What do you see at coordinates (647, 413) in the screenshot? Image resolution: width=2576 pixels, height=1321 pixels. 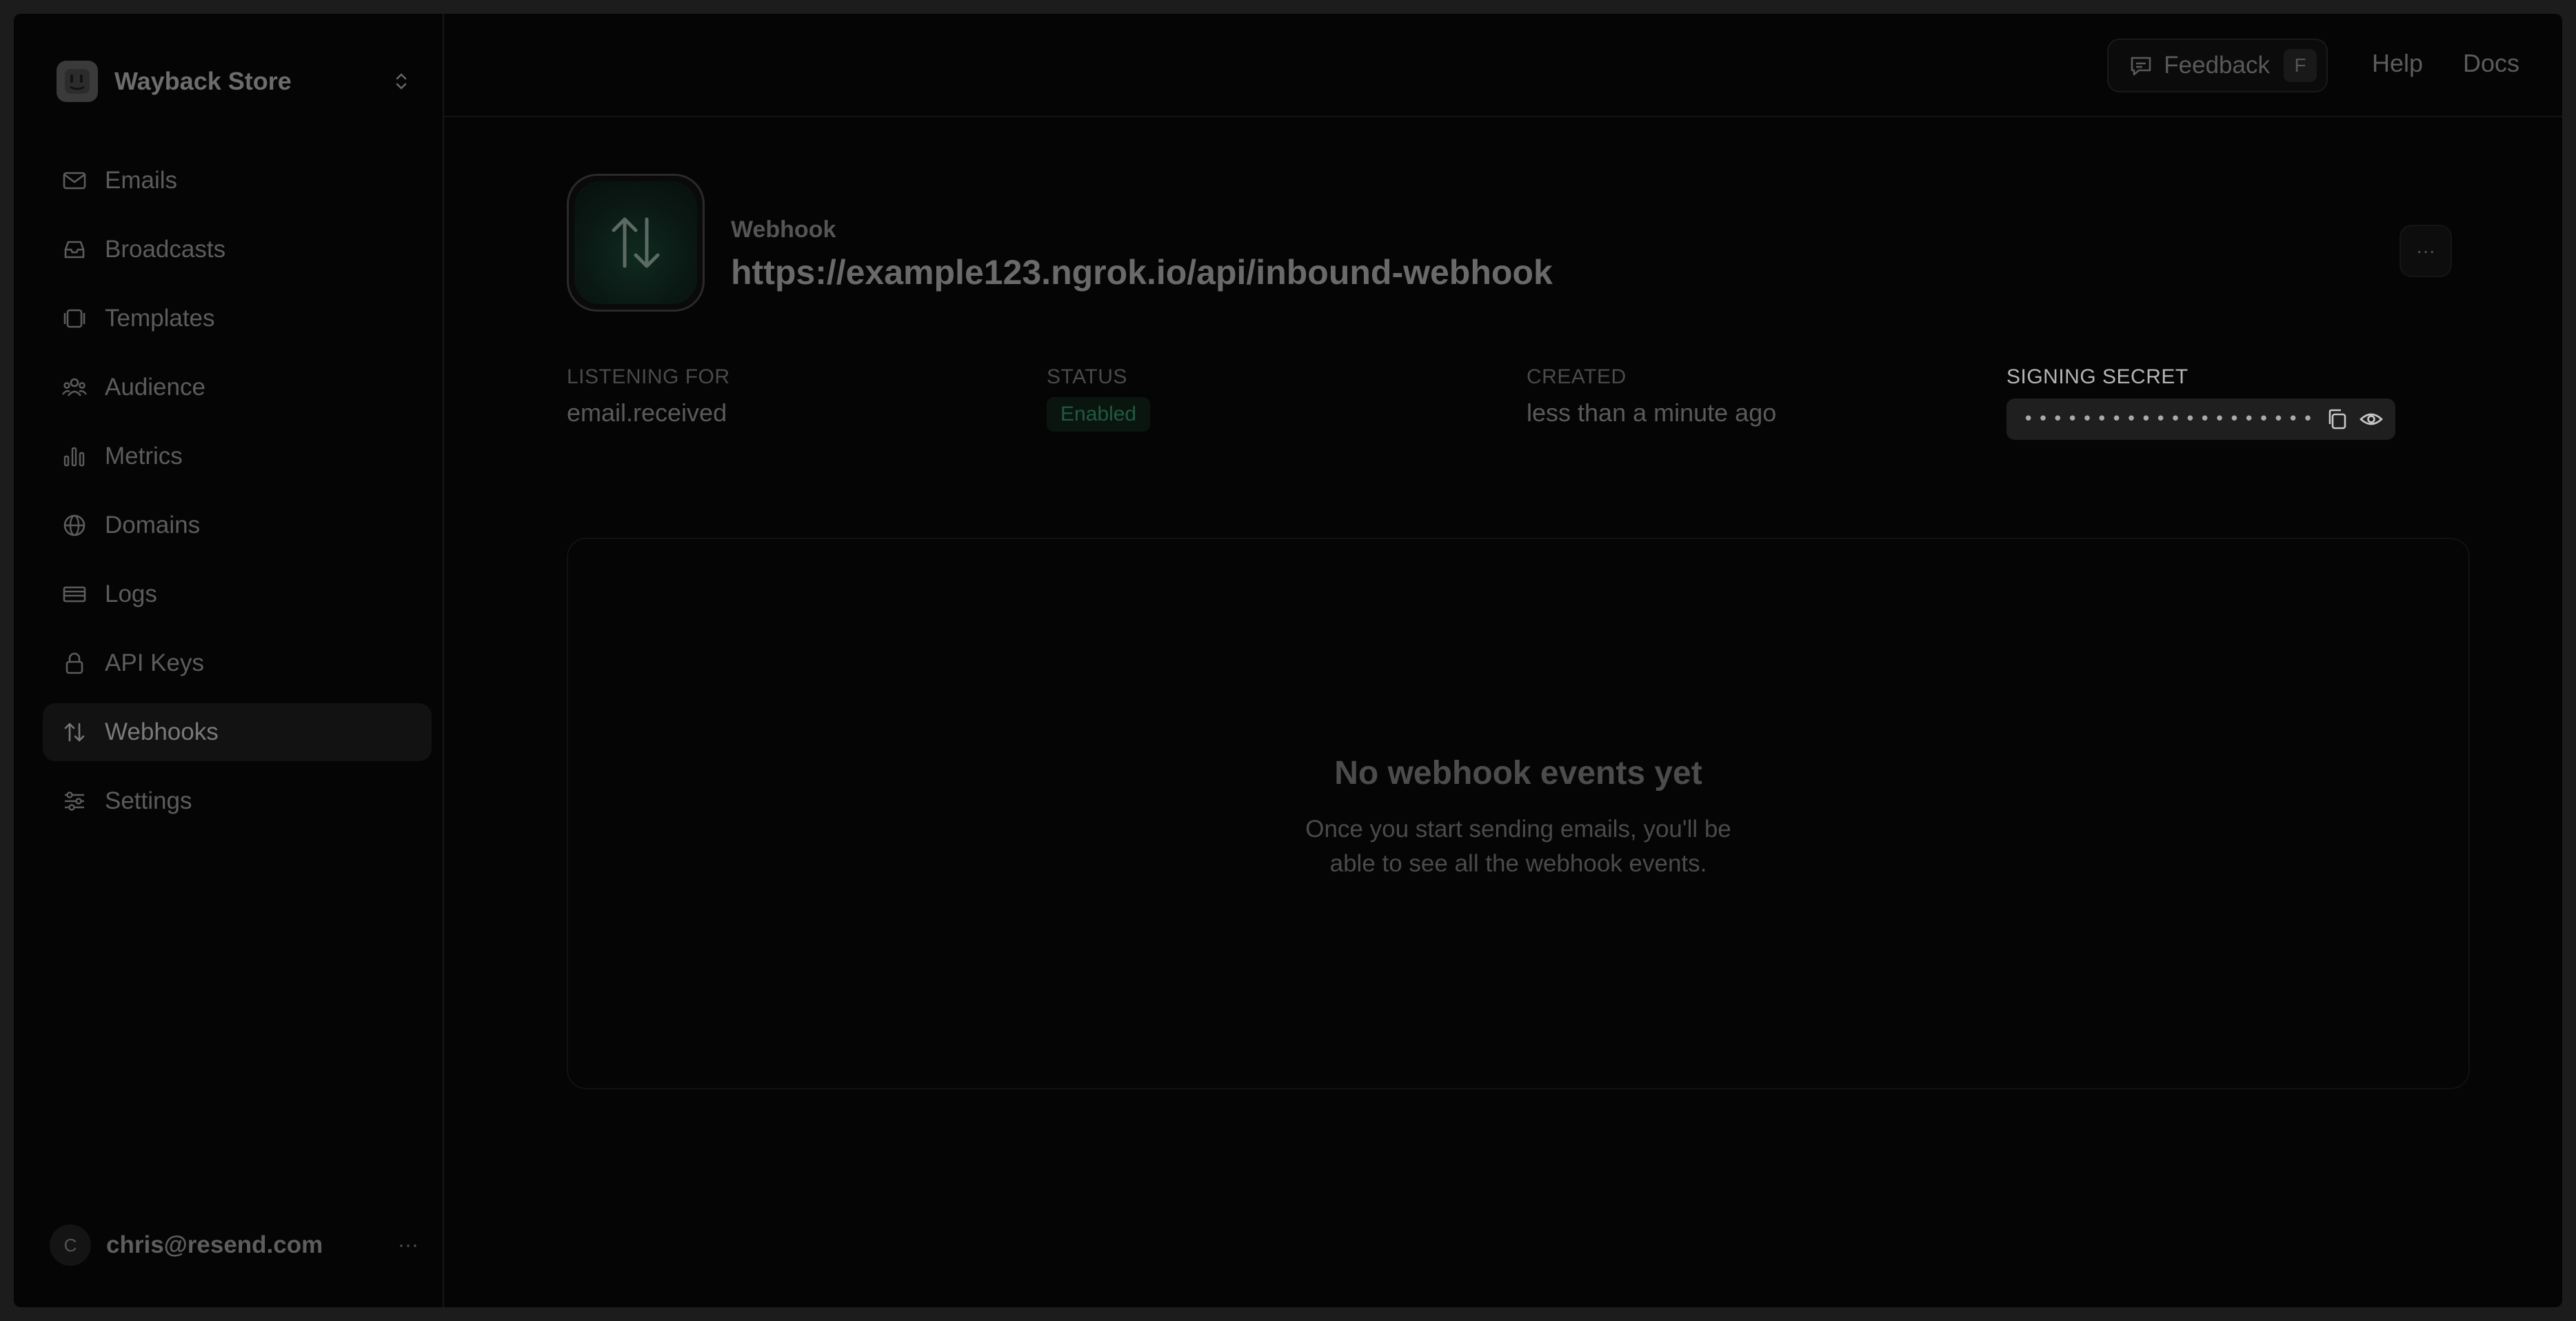 I see `field-value: email.received` at bounding box center [647, 413].